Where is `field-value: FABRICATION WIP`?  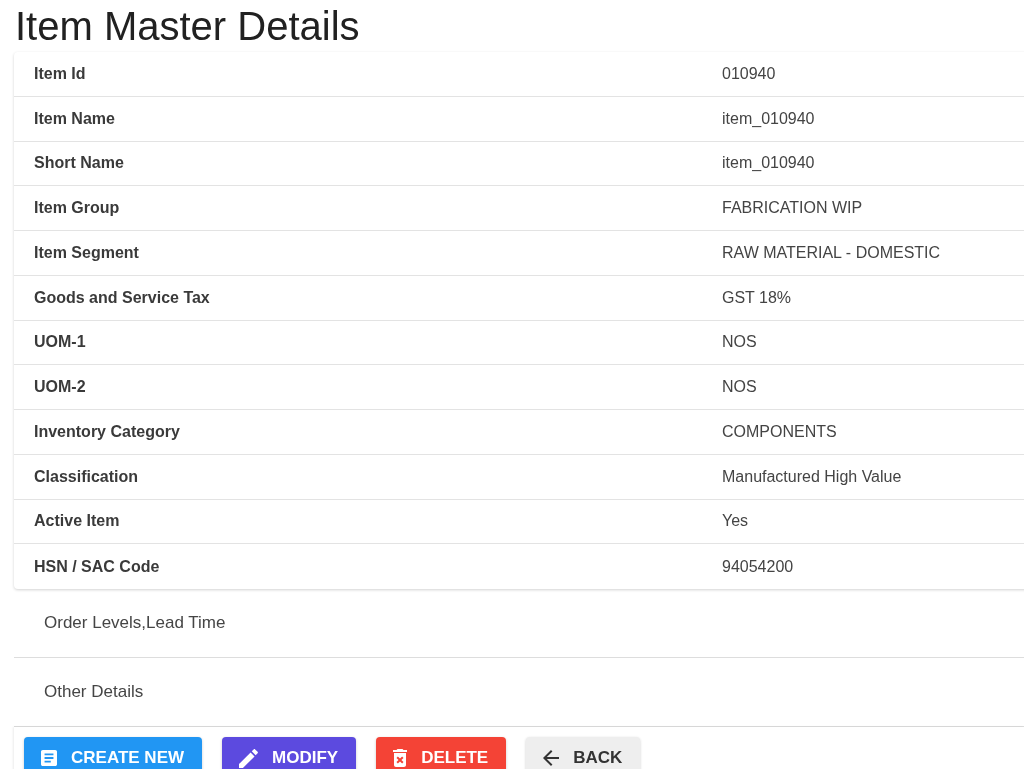 field-value: FABRICATION WIP is located at coordinates (792, 208).